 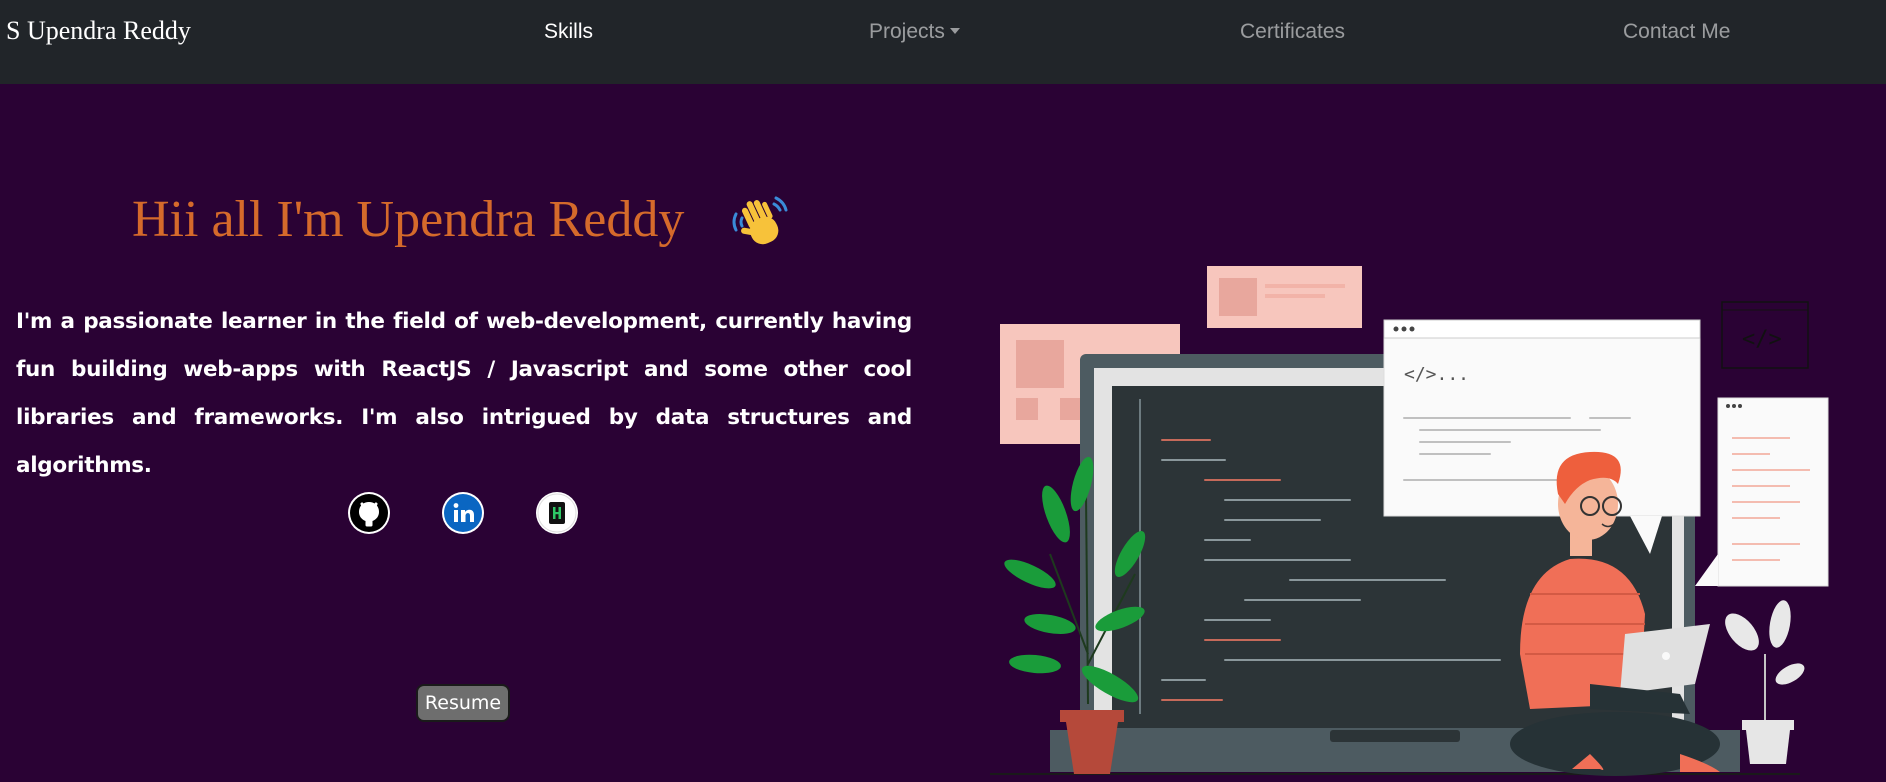 I want to click on nav-link-projects: Projects, so click(x=914, y=32).